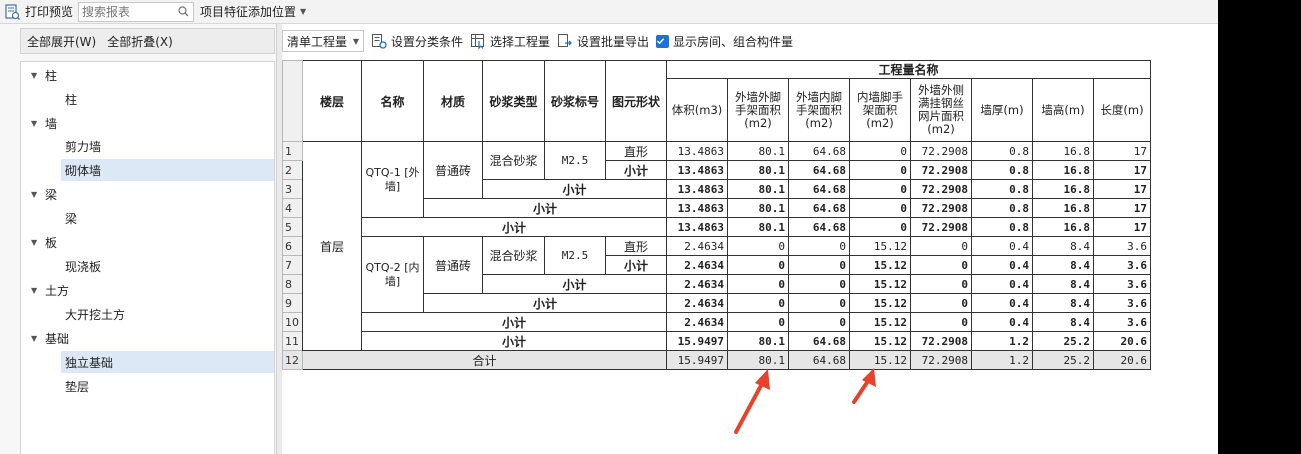  I want to click on quantity-type-dropdown: 清单工程量 ▼, so click(323, 41).